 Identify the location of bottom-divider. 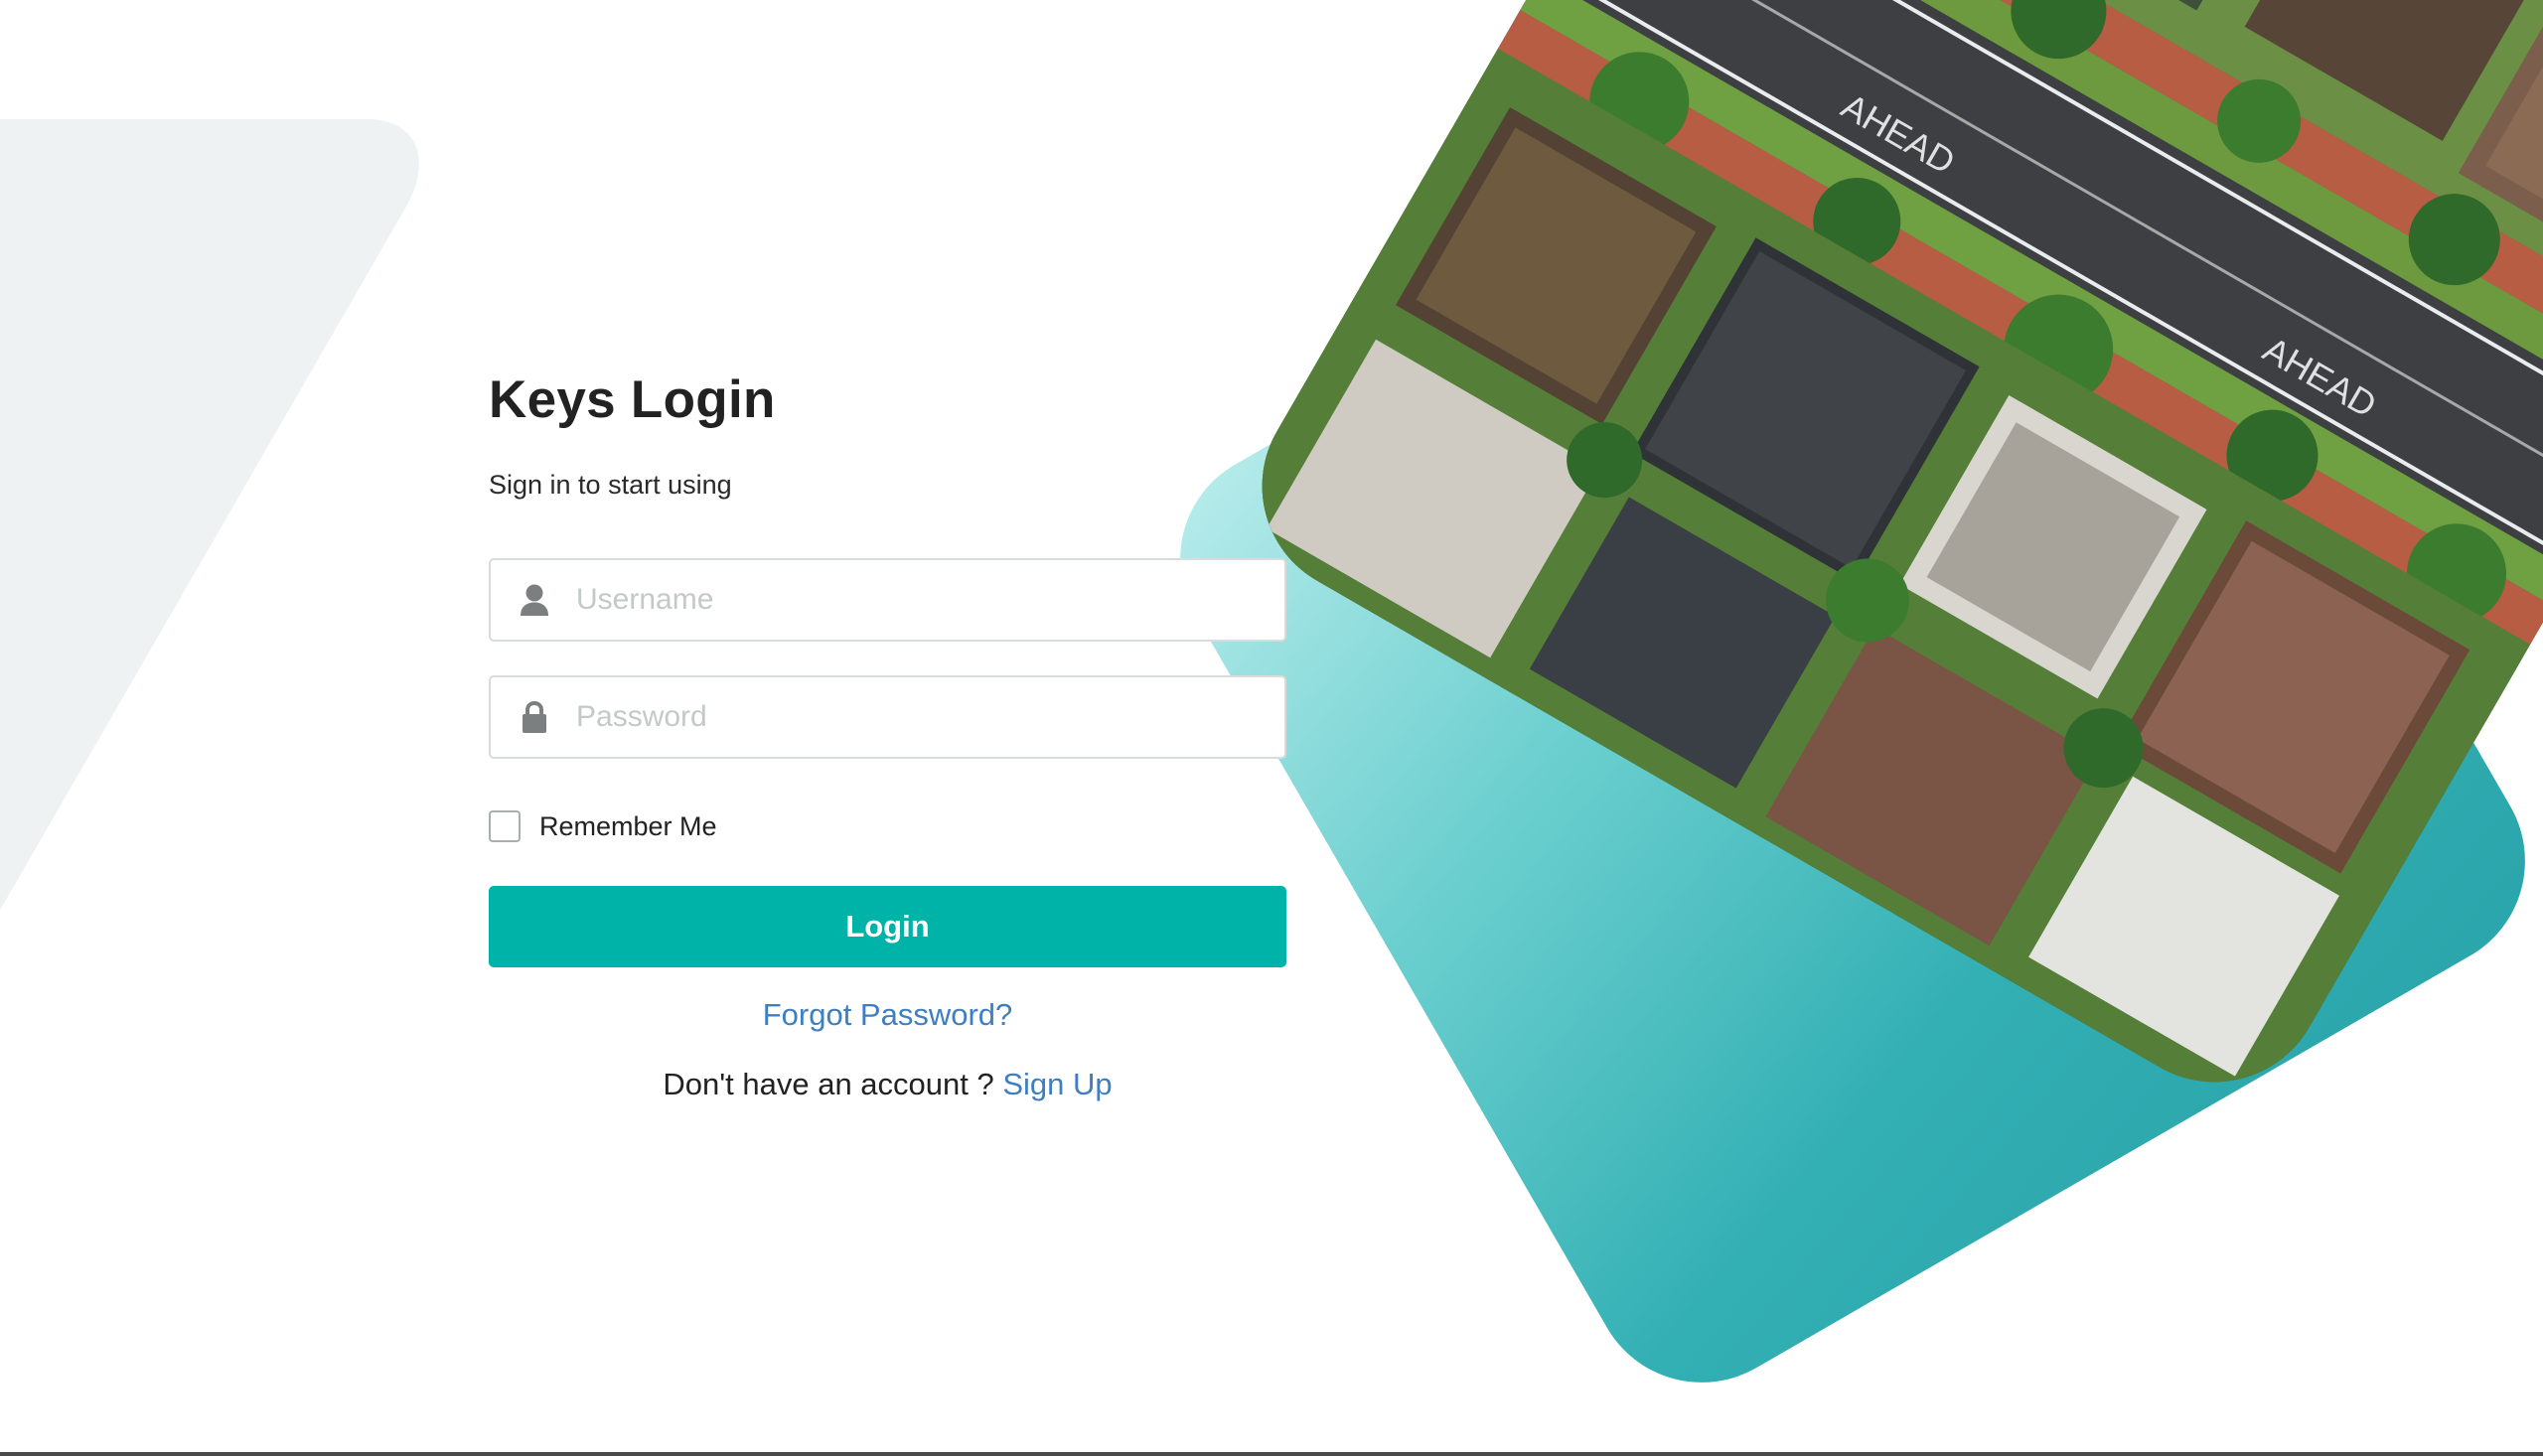
(1271, 1454).